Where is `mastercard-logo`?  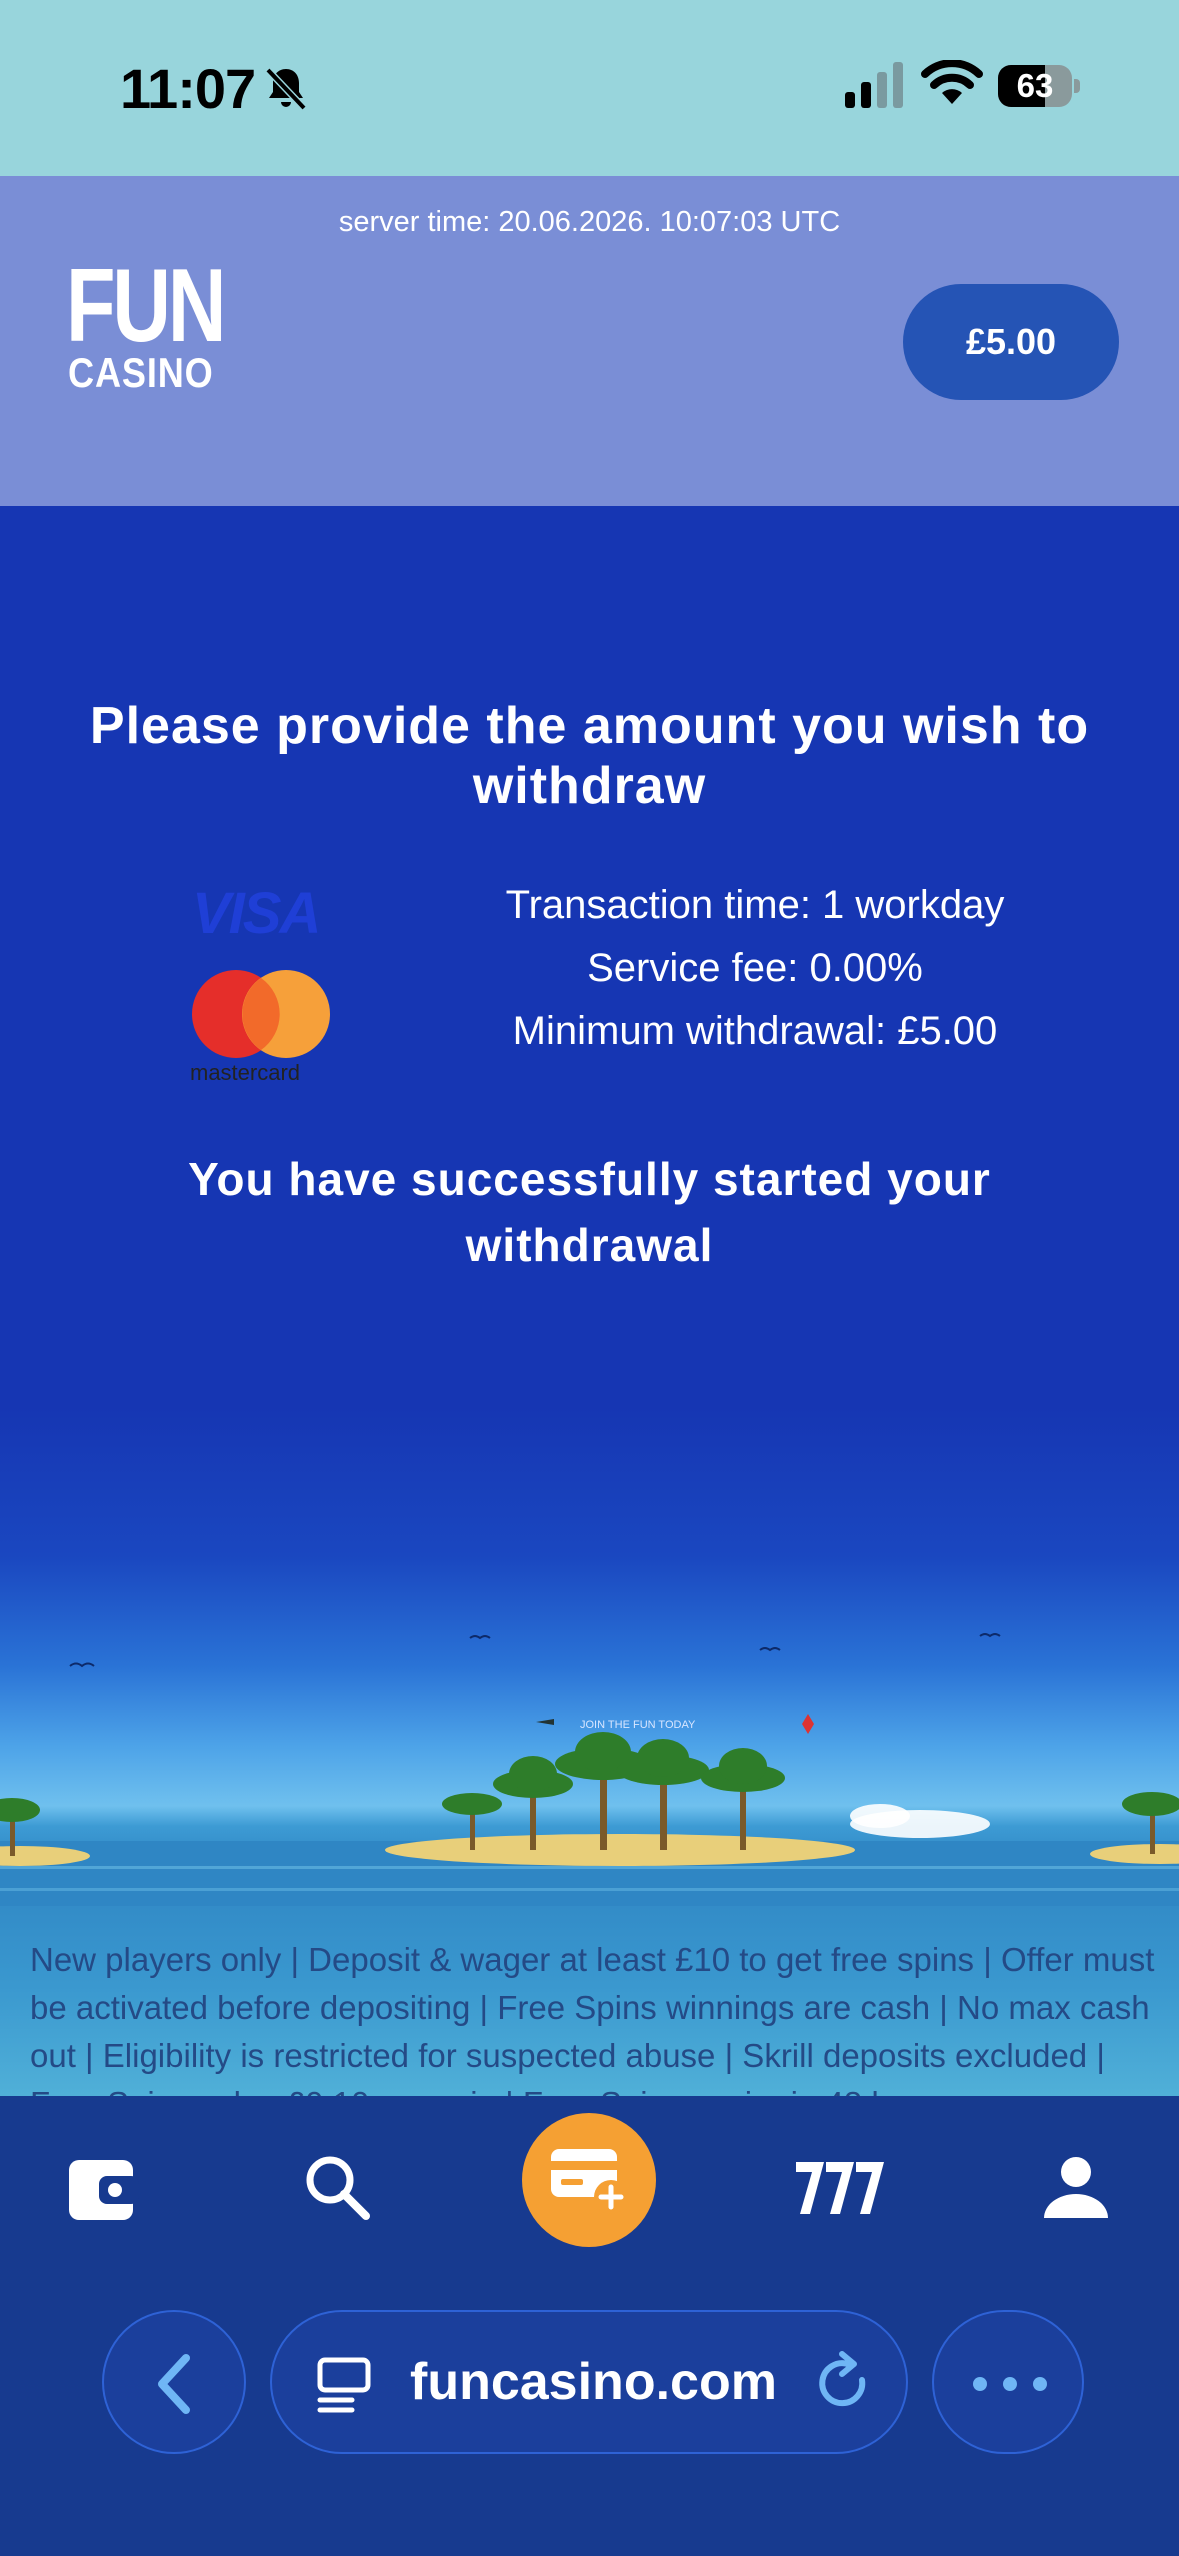 mastercard-logo is located at coordinates (261, 1014).